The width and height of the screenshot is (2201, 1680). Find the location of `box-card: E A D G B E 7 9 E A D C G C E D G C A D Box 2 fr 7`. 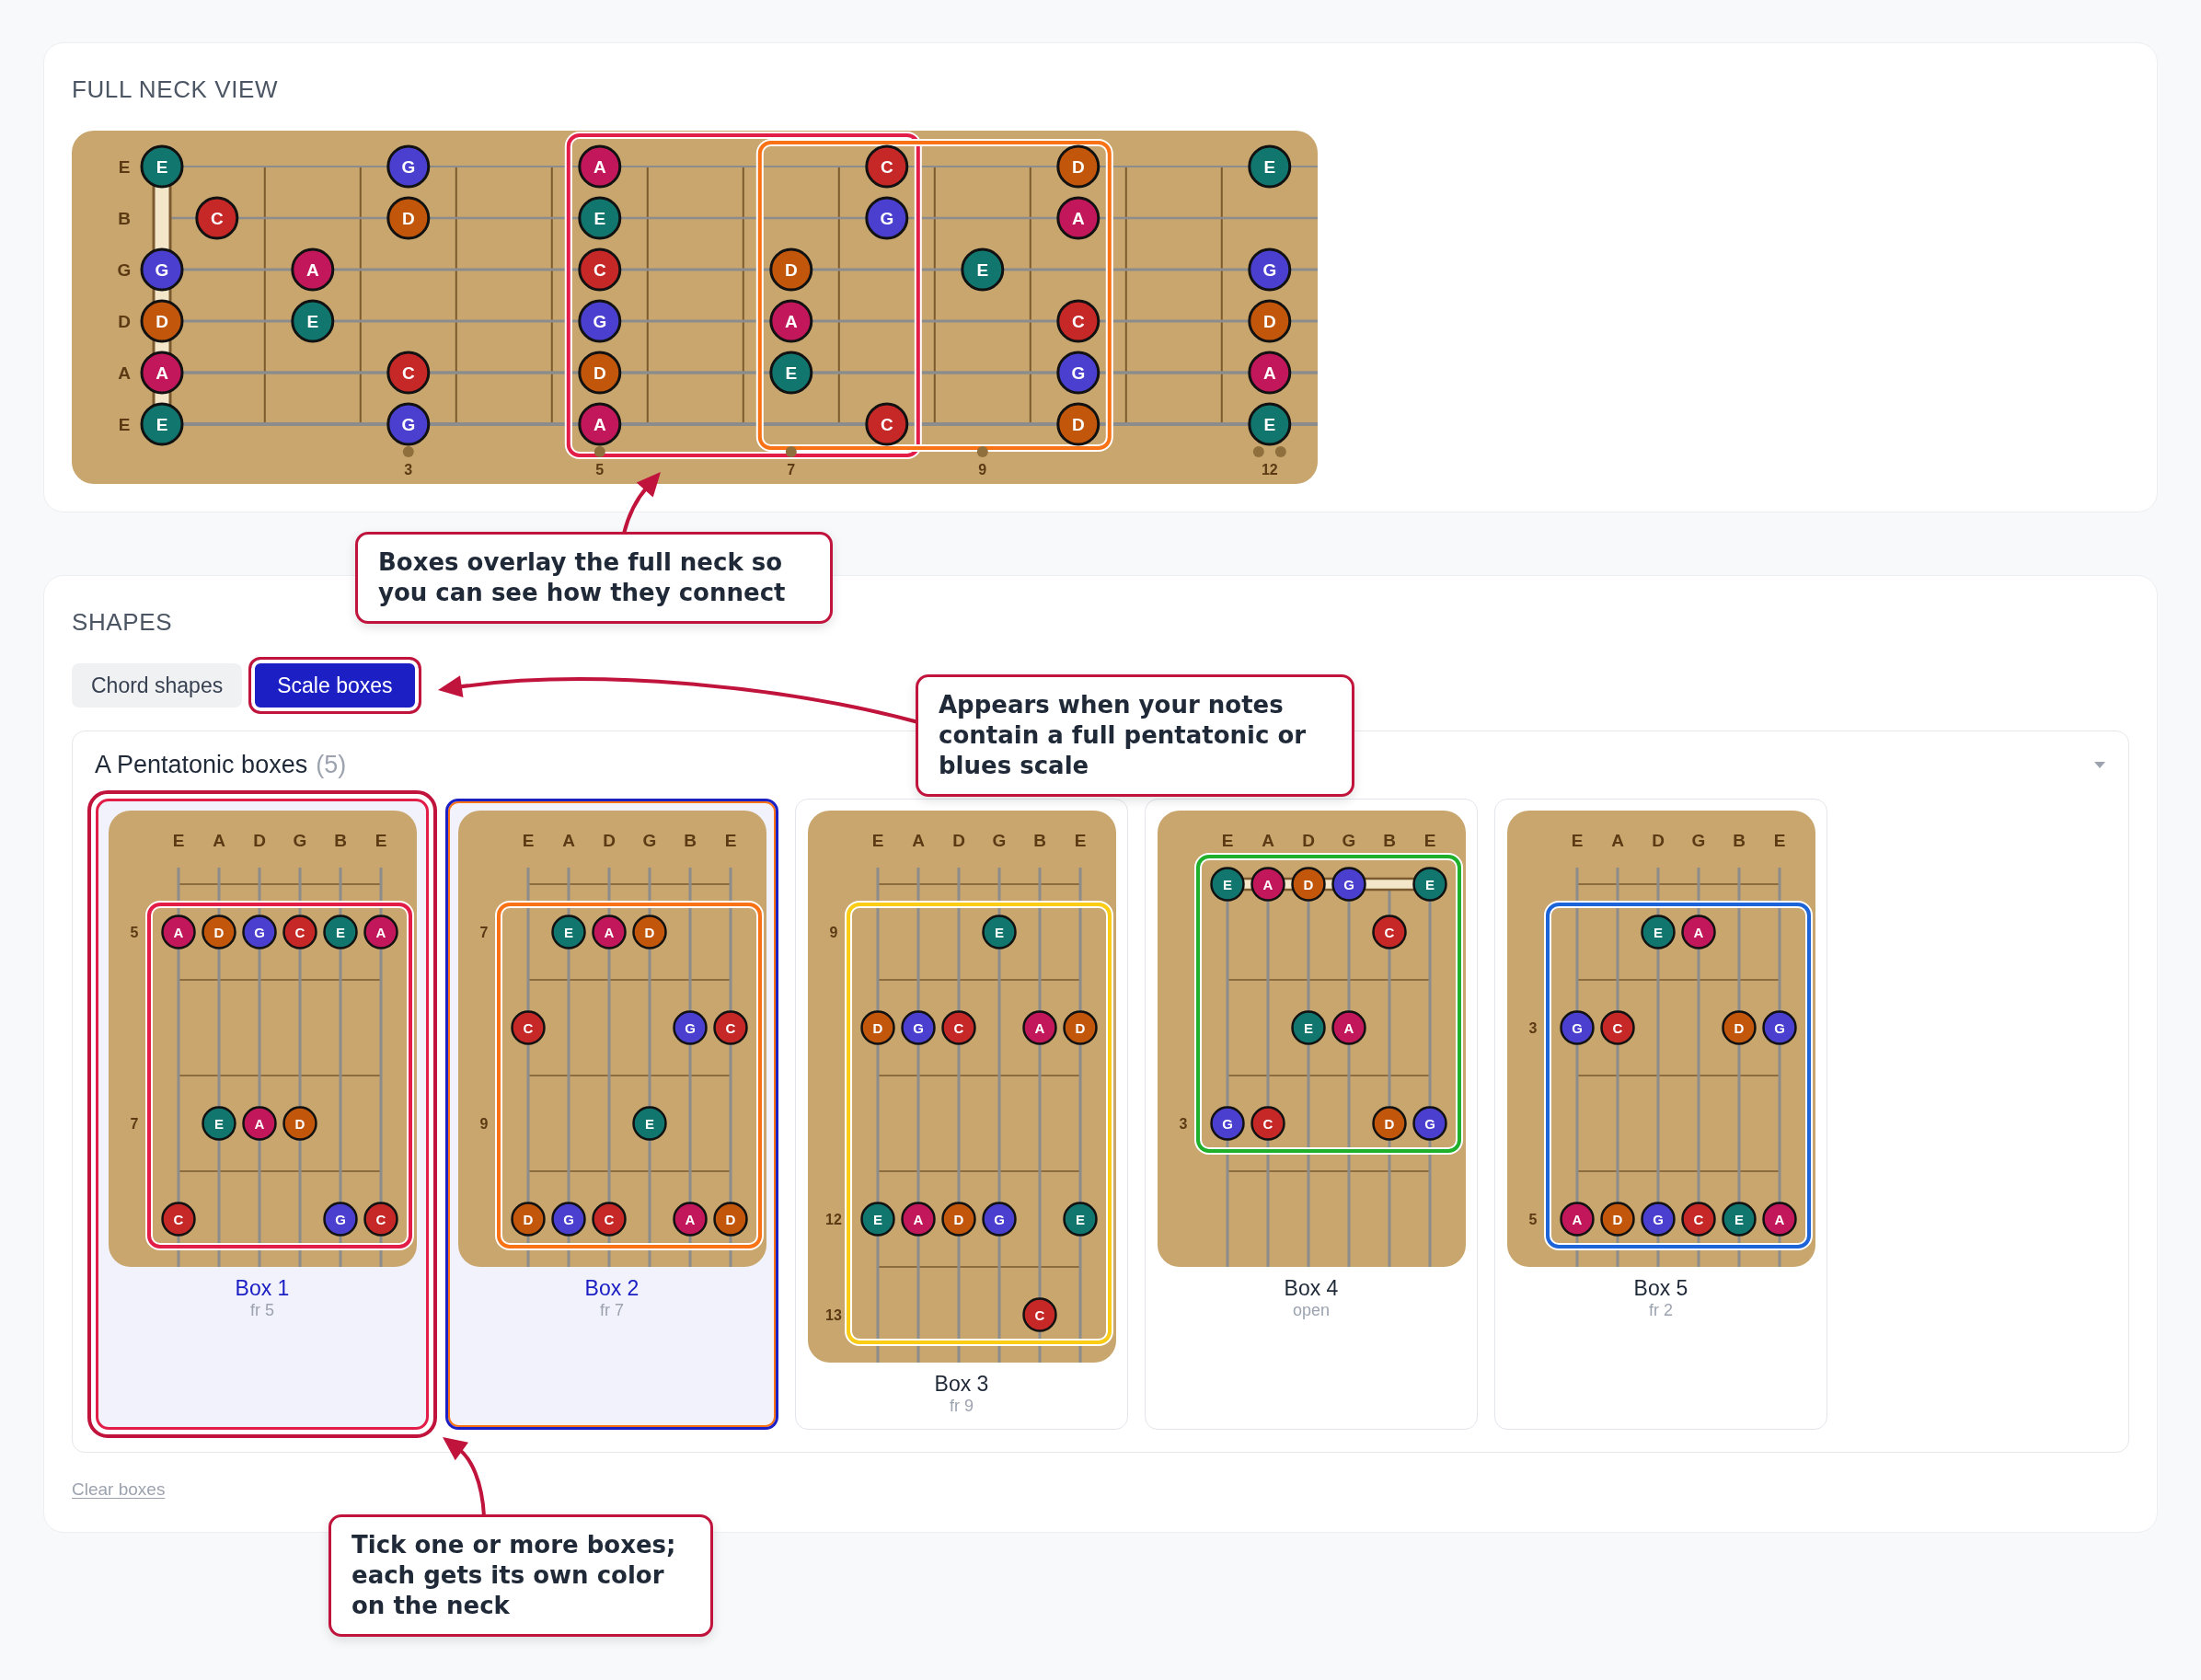

box-card: E A D G B E 7 9 E A D C G C E D G C A D Box 2 fr 7 is located at coordinates (611, 1114).